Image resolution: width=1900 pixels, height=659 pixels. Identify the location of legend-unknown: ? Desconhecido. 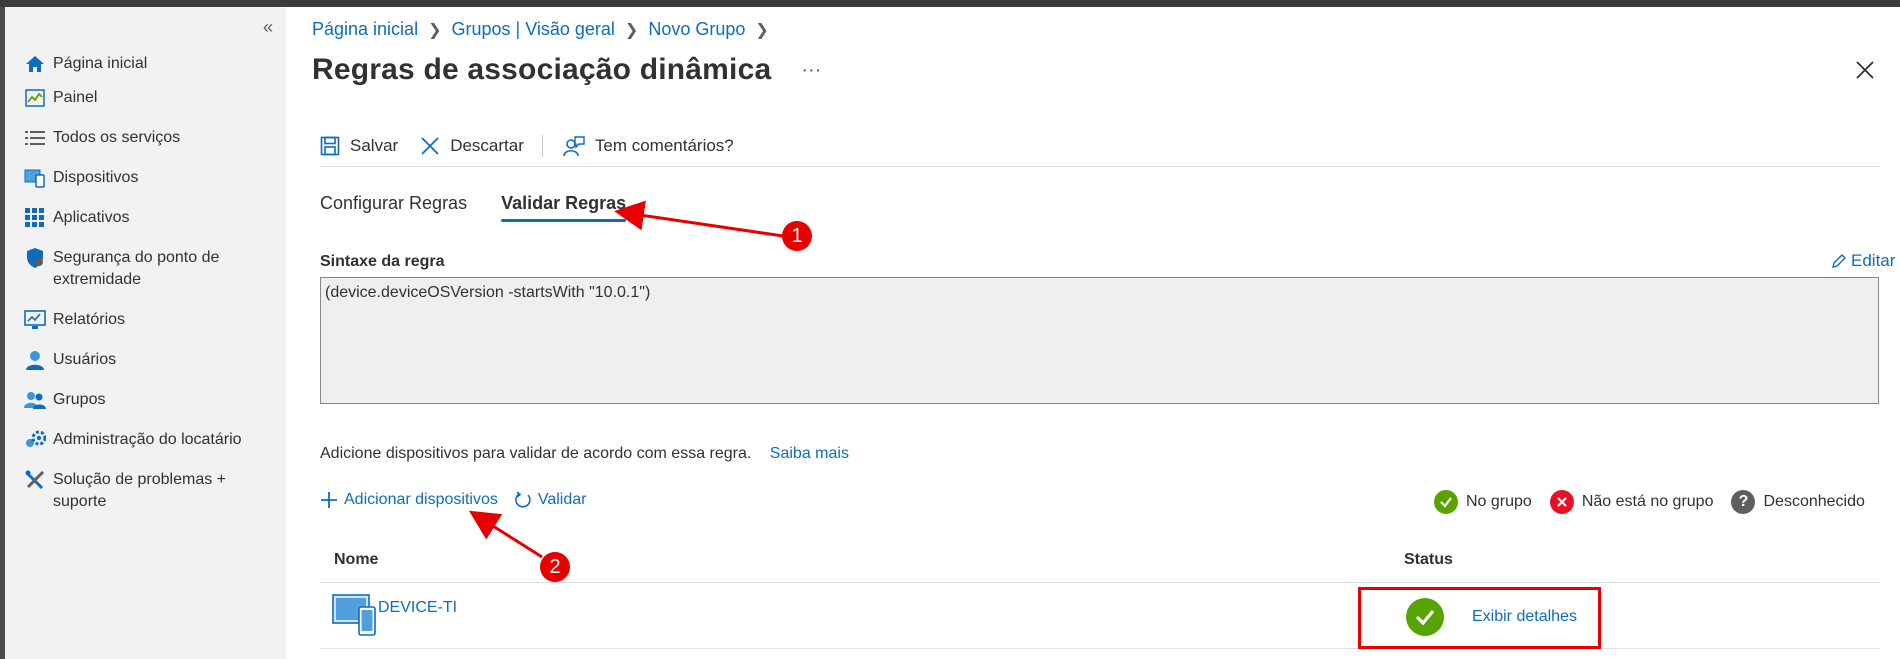
(1798, 502).